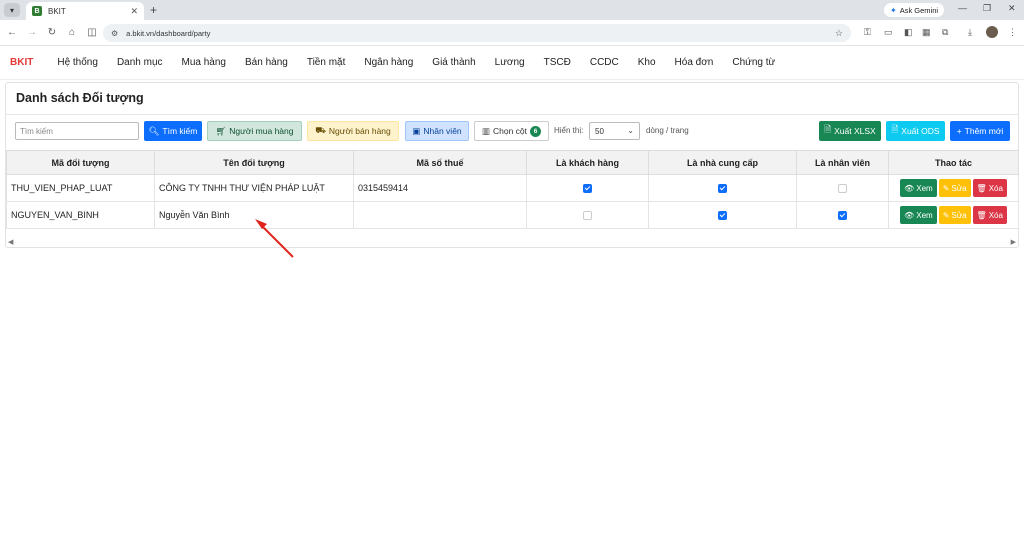  Describe the element at coordinates (12, 10) in the screenshot. I see `tab-search-icon: ▾` at that location.